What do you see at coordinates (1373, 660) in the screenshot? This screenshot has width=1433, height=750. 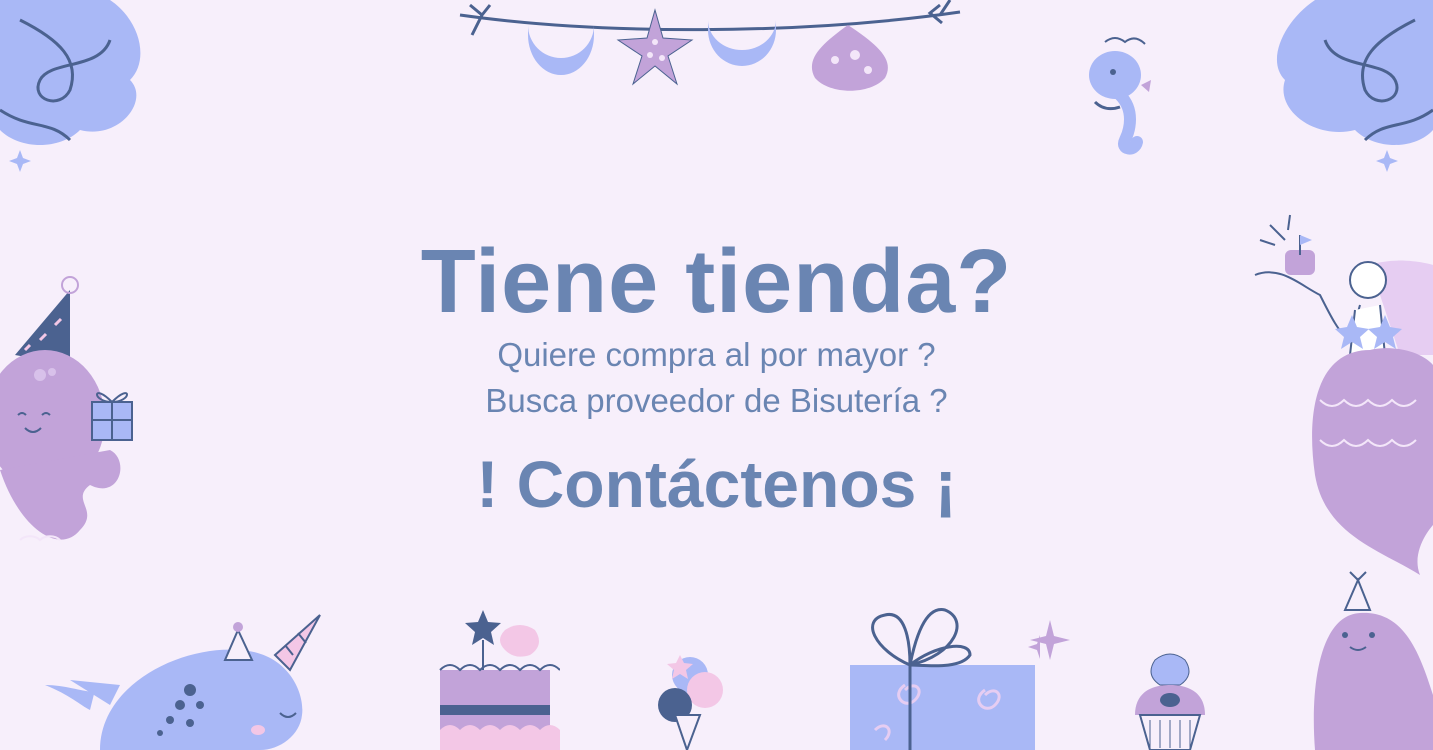 I see `seal-icon` at bounding box center [1373, 660].